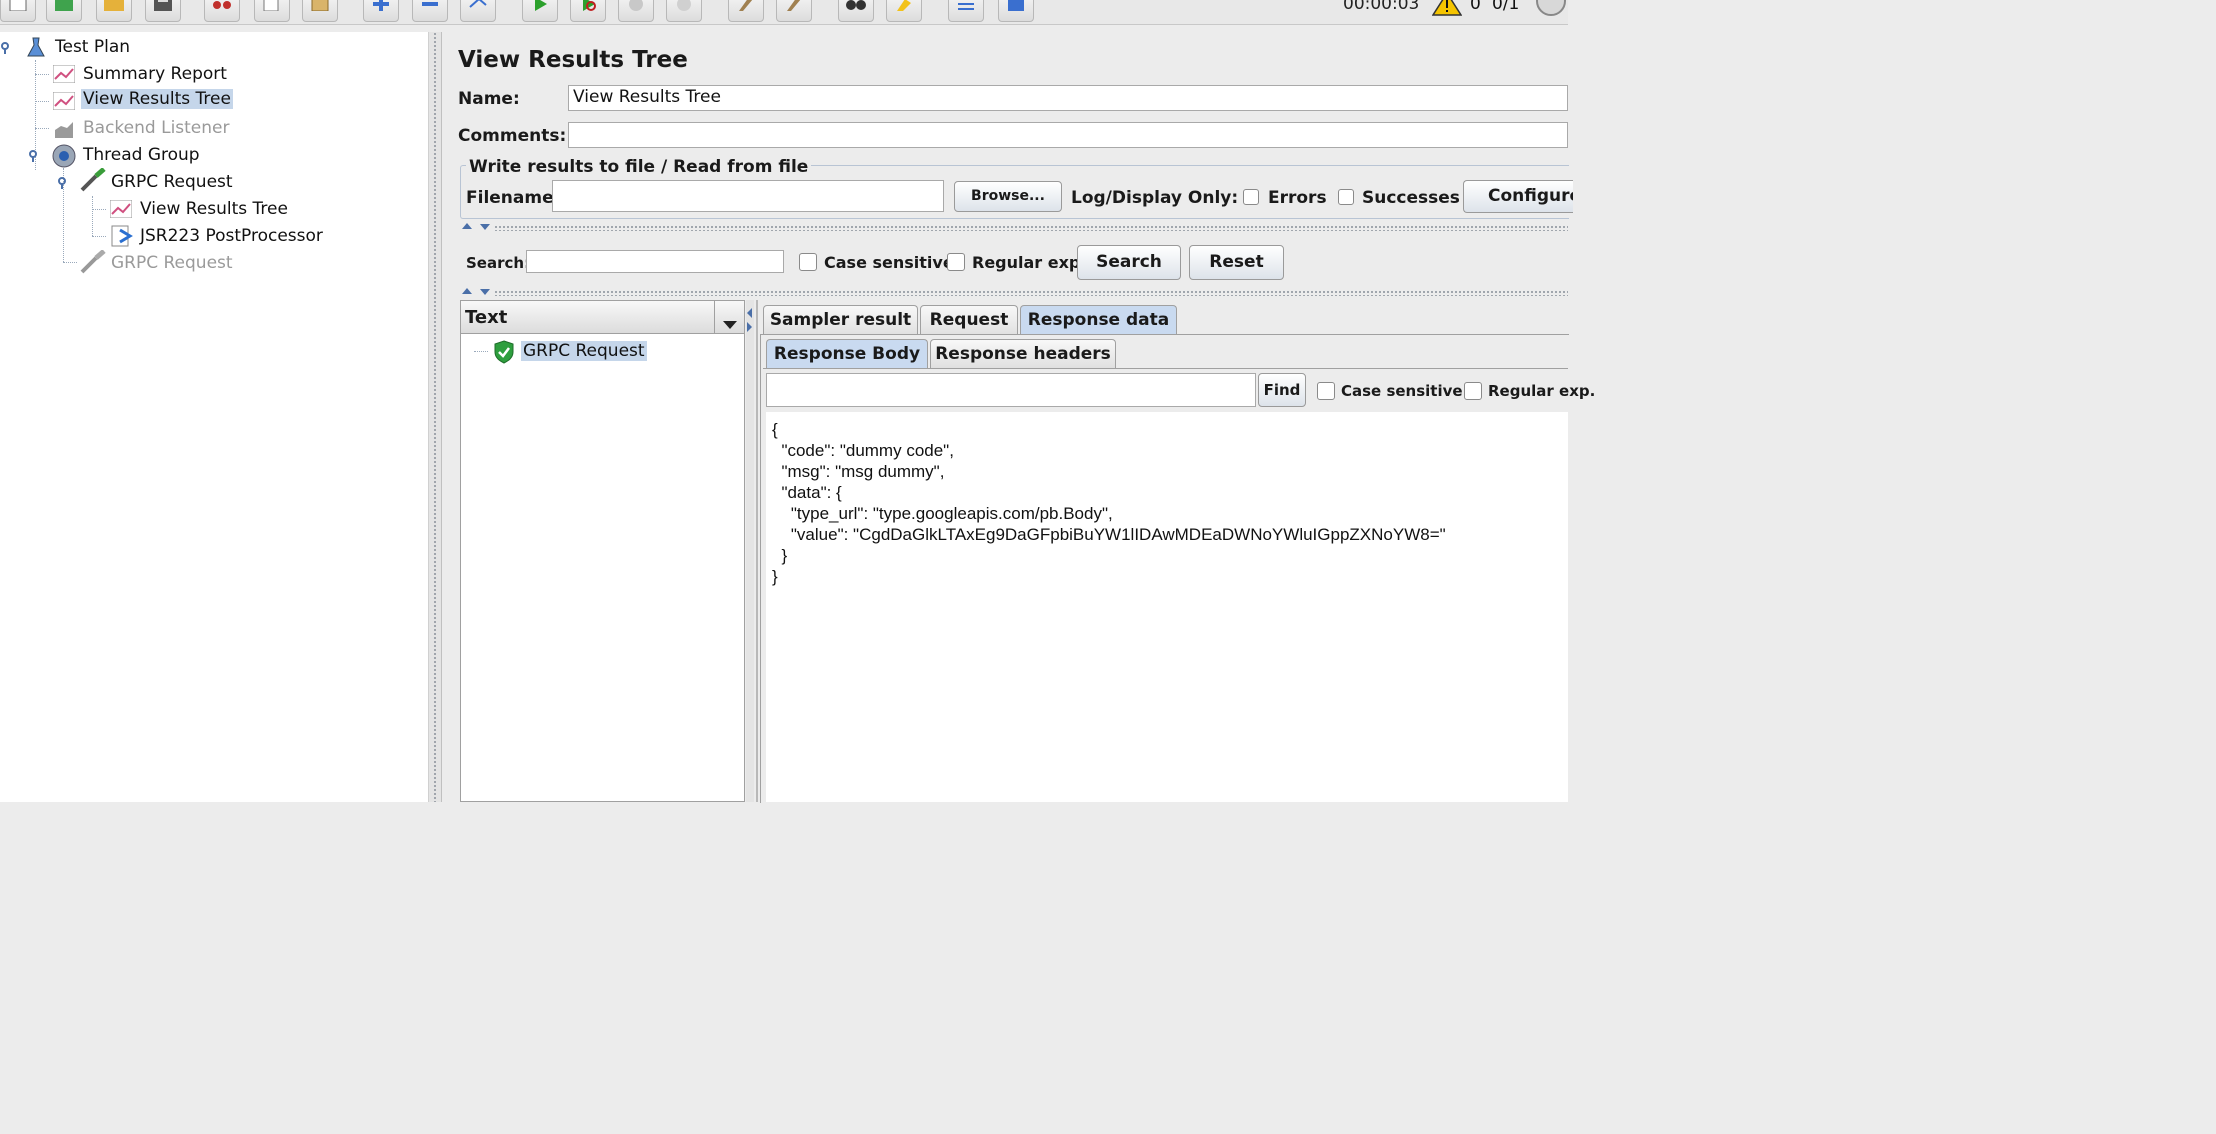  I want to click on filename-label: Filename, so click(510, 198).